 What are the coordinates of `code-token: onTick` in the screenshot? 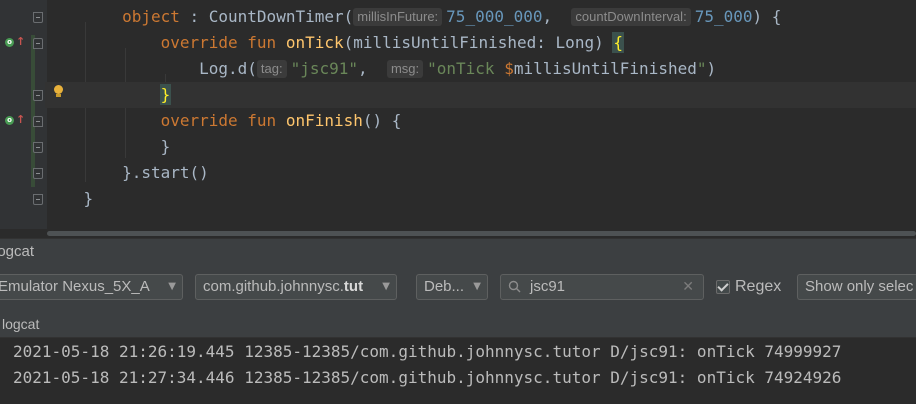 It's located at (314, 42).